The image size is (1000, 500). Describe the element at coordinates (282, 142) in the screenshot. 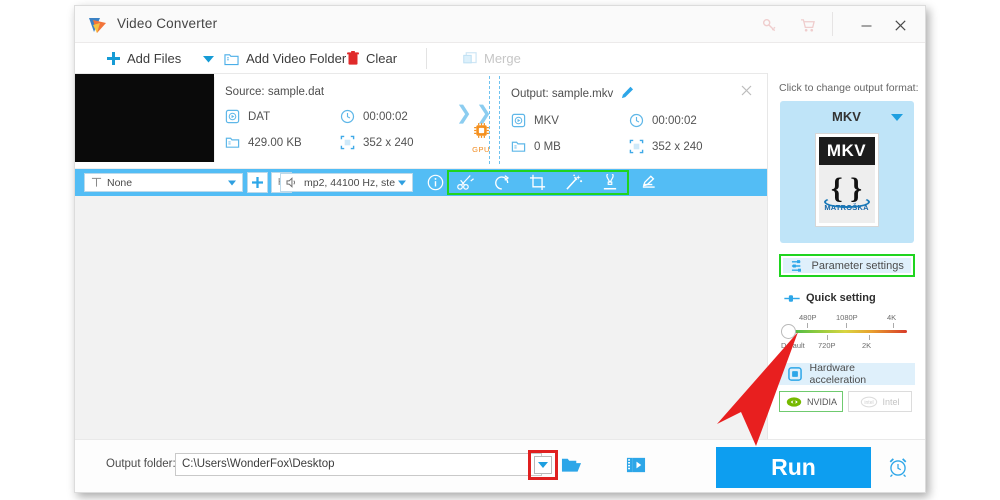

I see `source-size: 429.00 KB` at that location.